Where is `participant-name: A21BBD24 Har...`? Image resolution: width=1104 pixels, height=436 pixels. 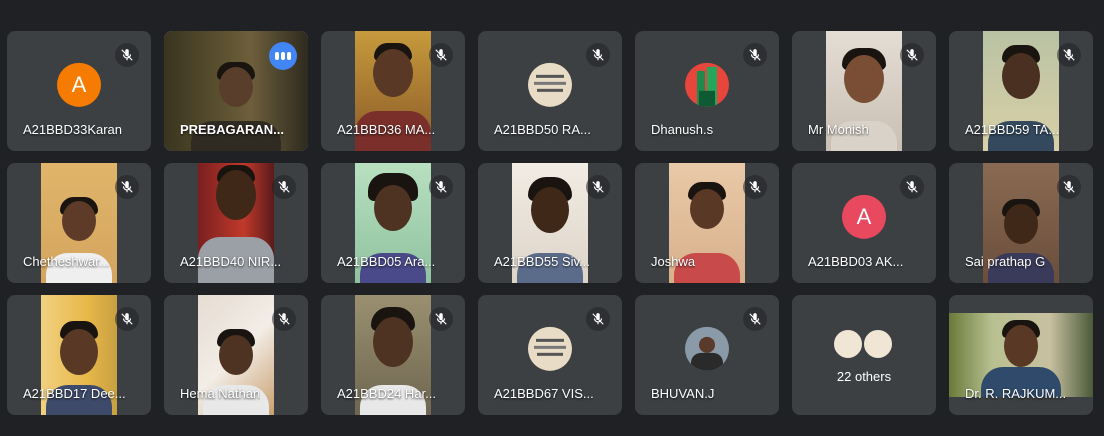 participant-name: A21BBD24 Har... is located at coordinates (386, 393).